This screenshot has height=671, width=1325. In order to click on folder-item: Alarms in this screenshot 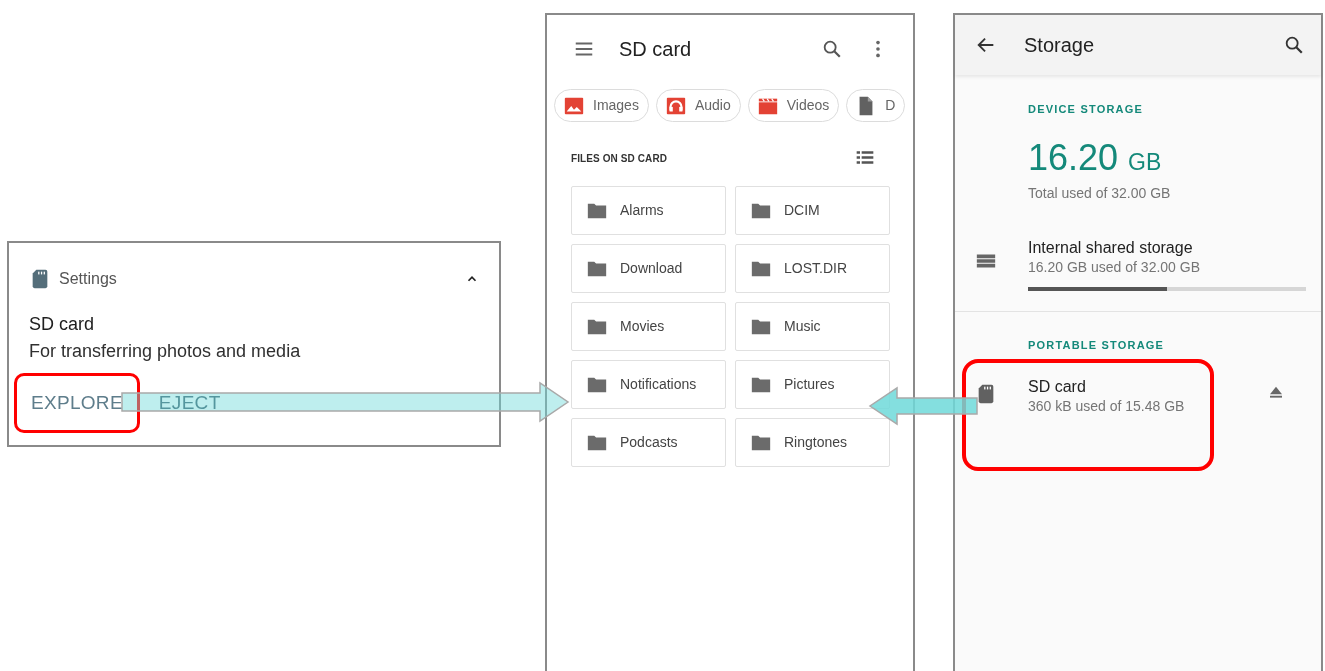, I will do `click(648, 210)`.